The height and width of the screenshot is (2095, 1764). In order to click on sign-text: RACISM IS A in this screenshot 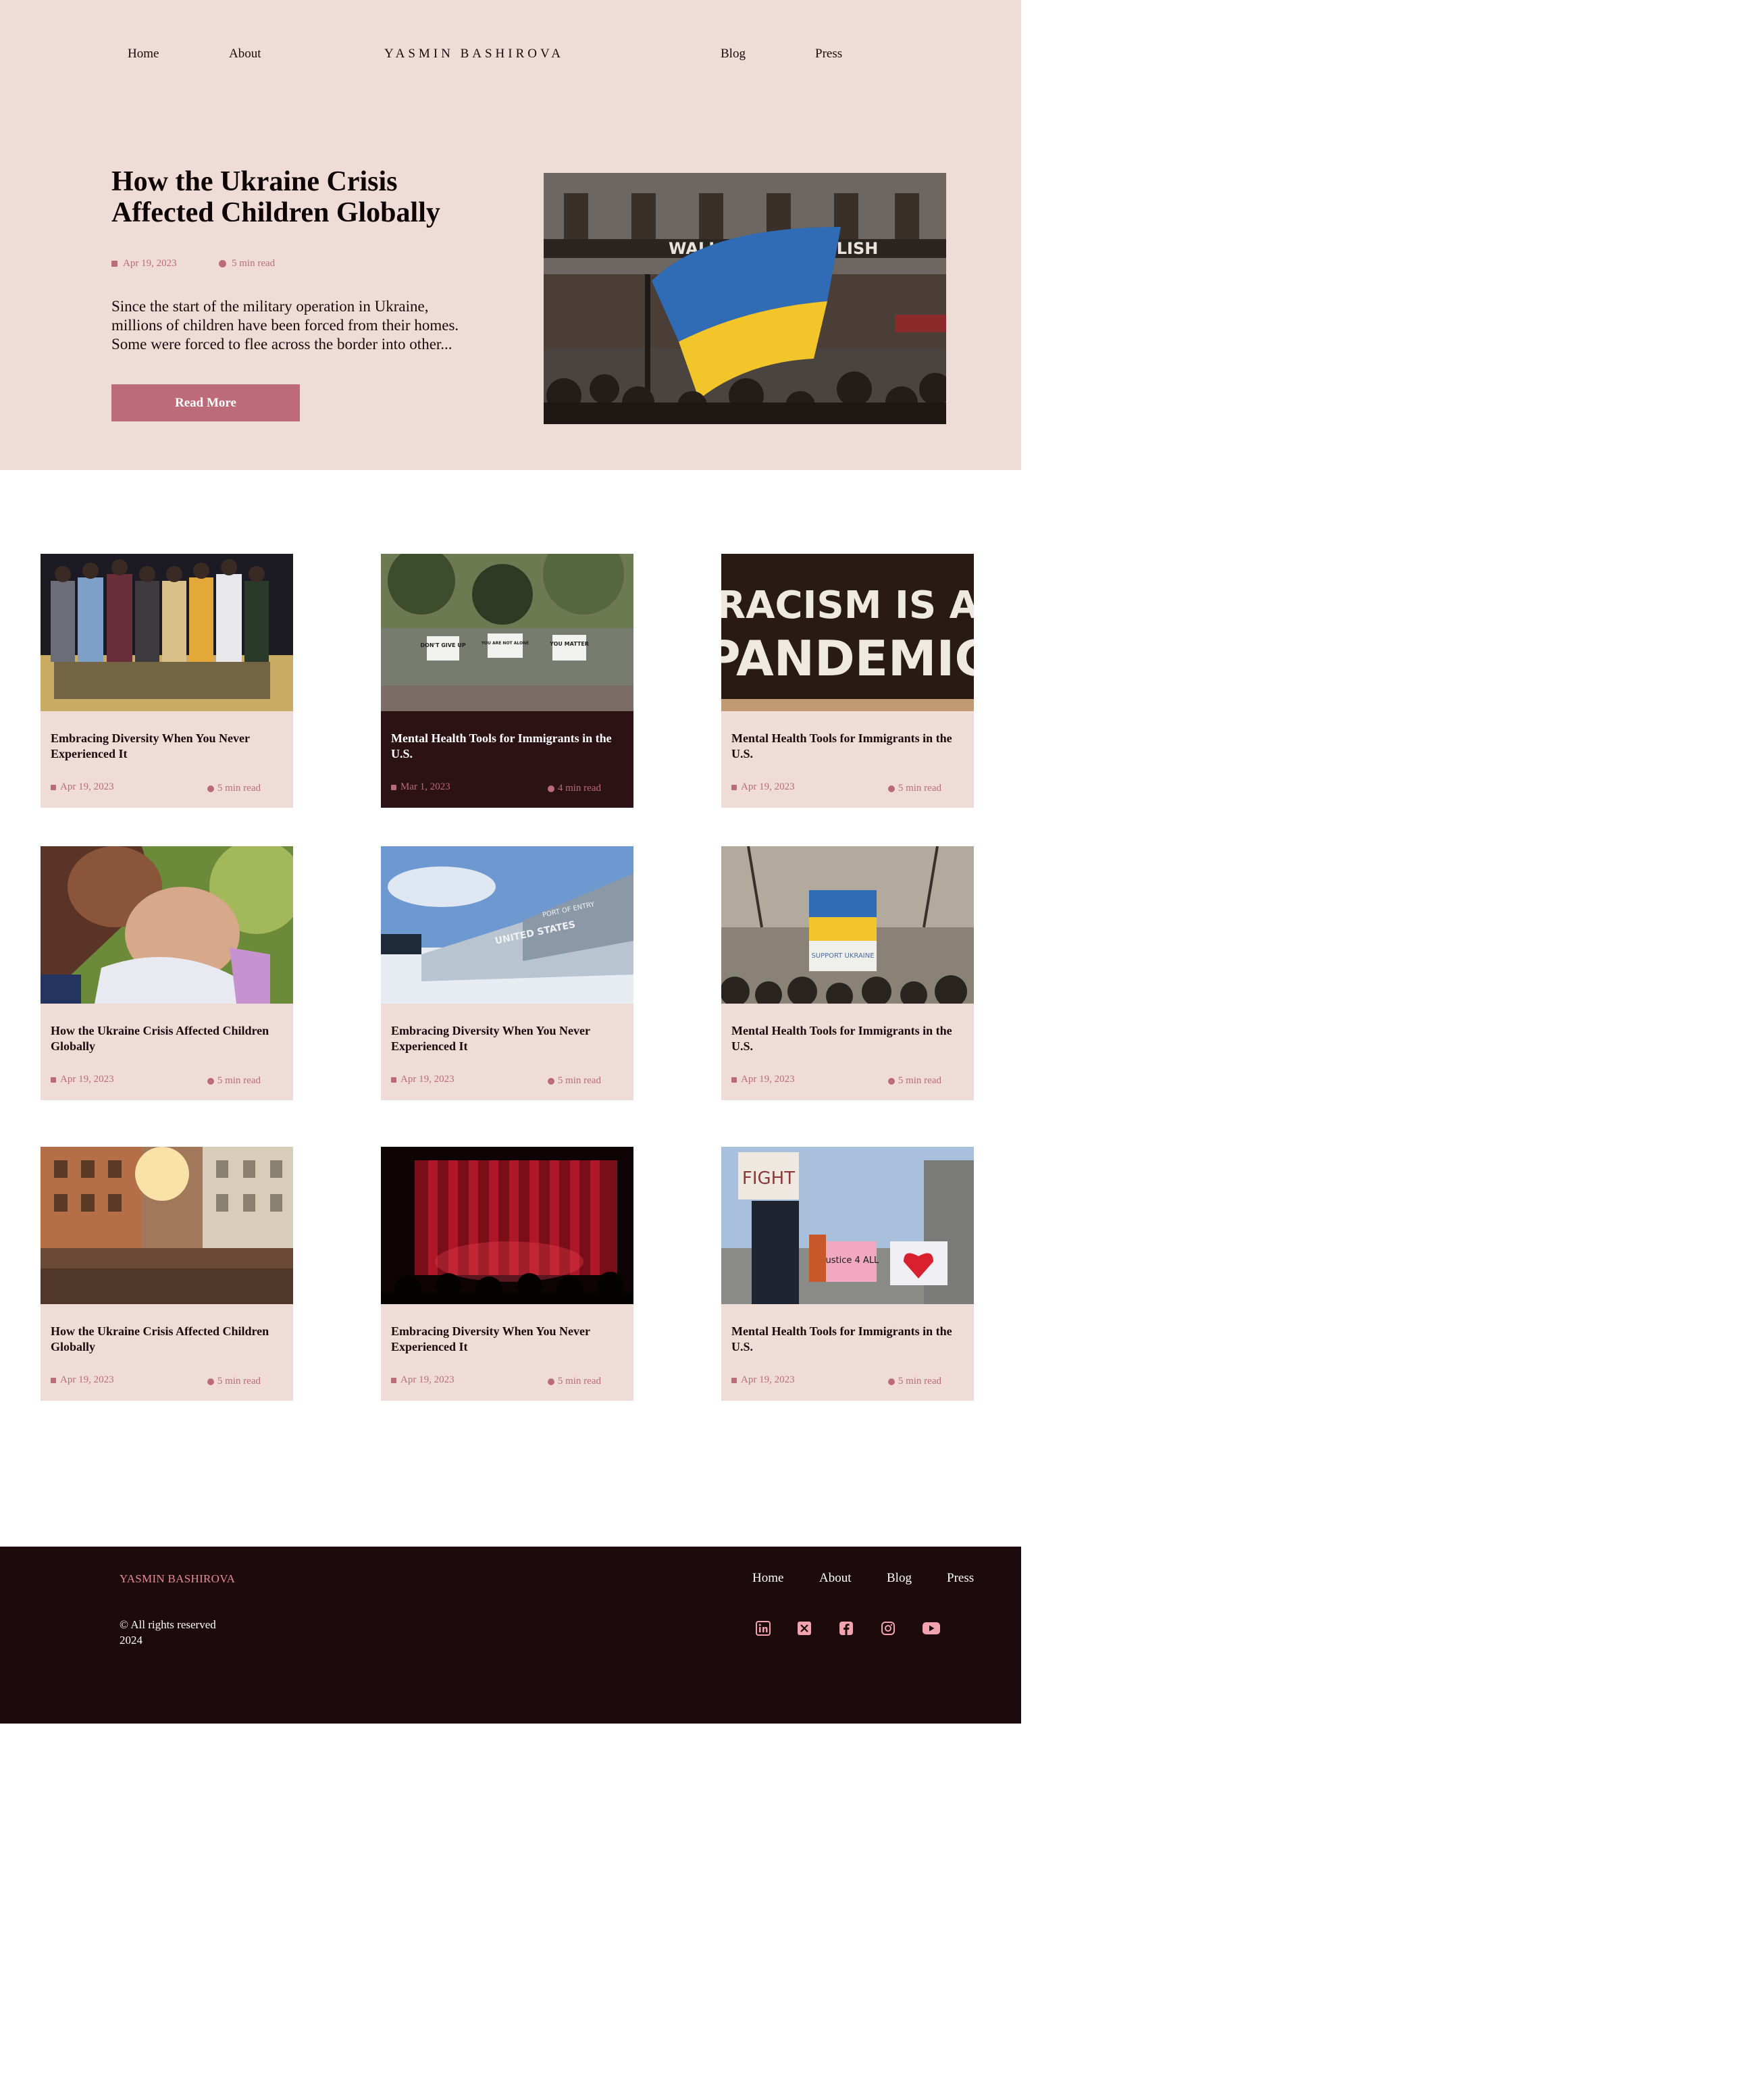, I will do `click(847, 605)`.